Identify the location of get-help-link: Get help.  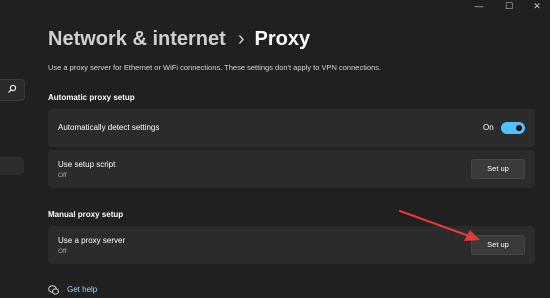
(82, 289).